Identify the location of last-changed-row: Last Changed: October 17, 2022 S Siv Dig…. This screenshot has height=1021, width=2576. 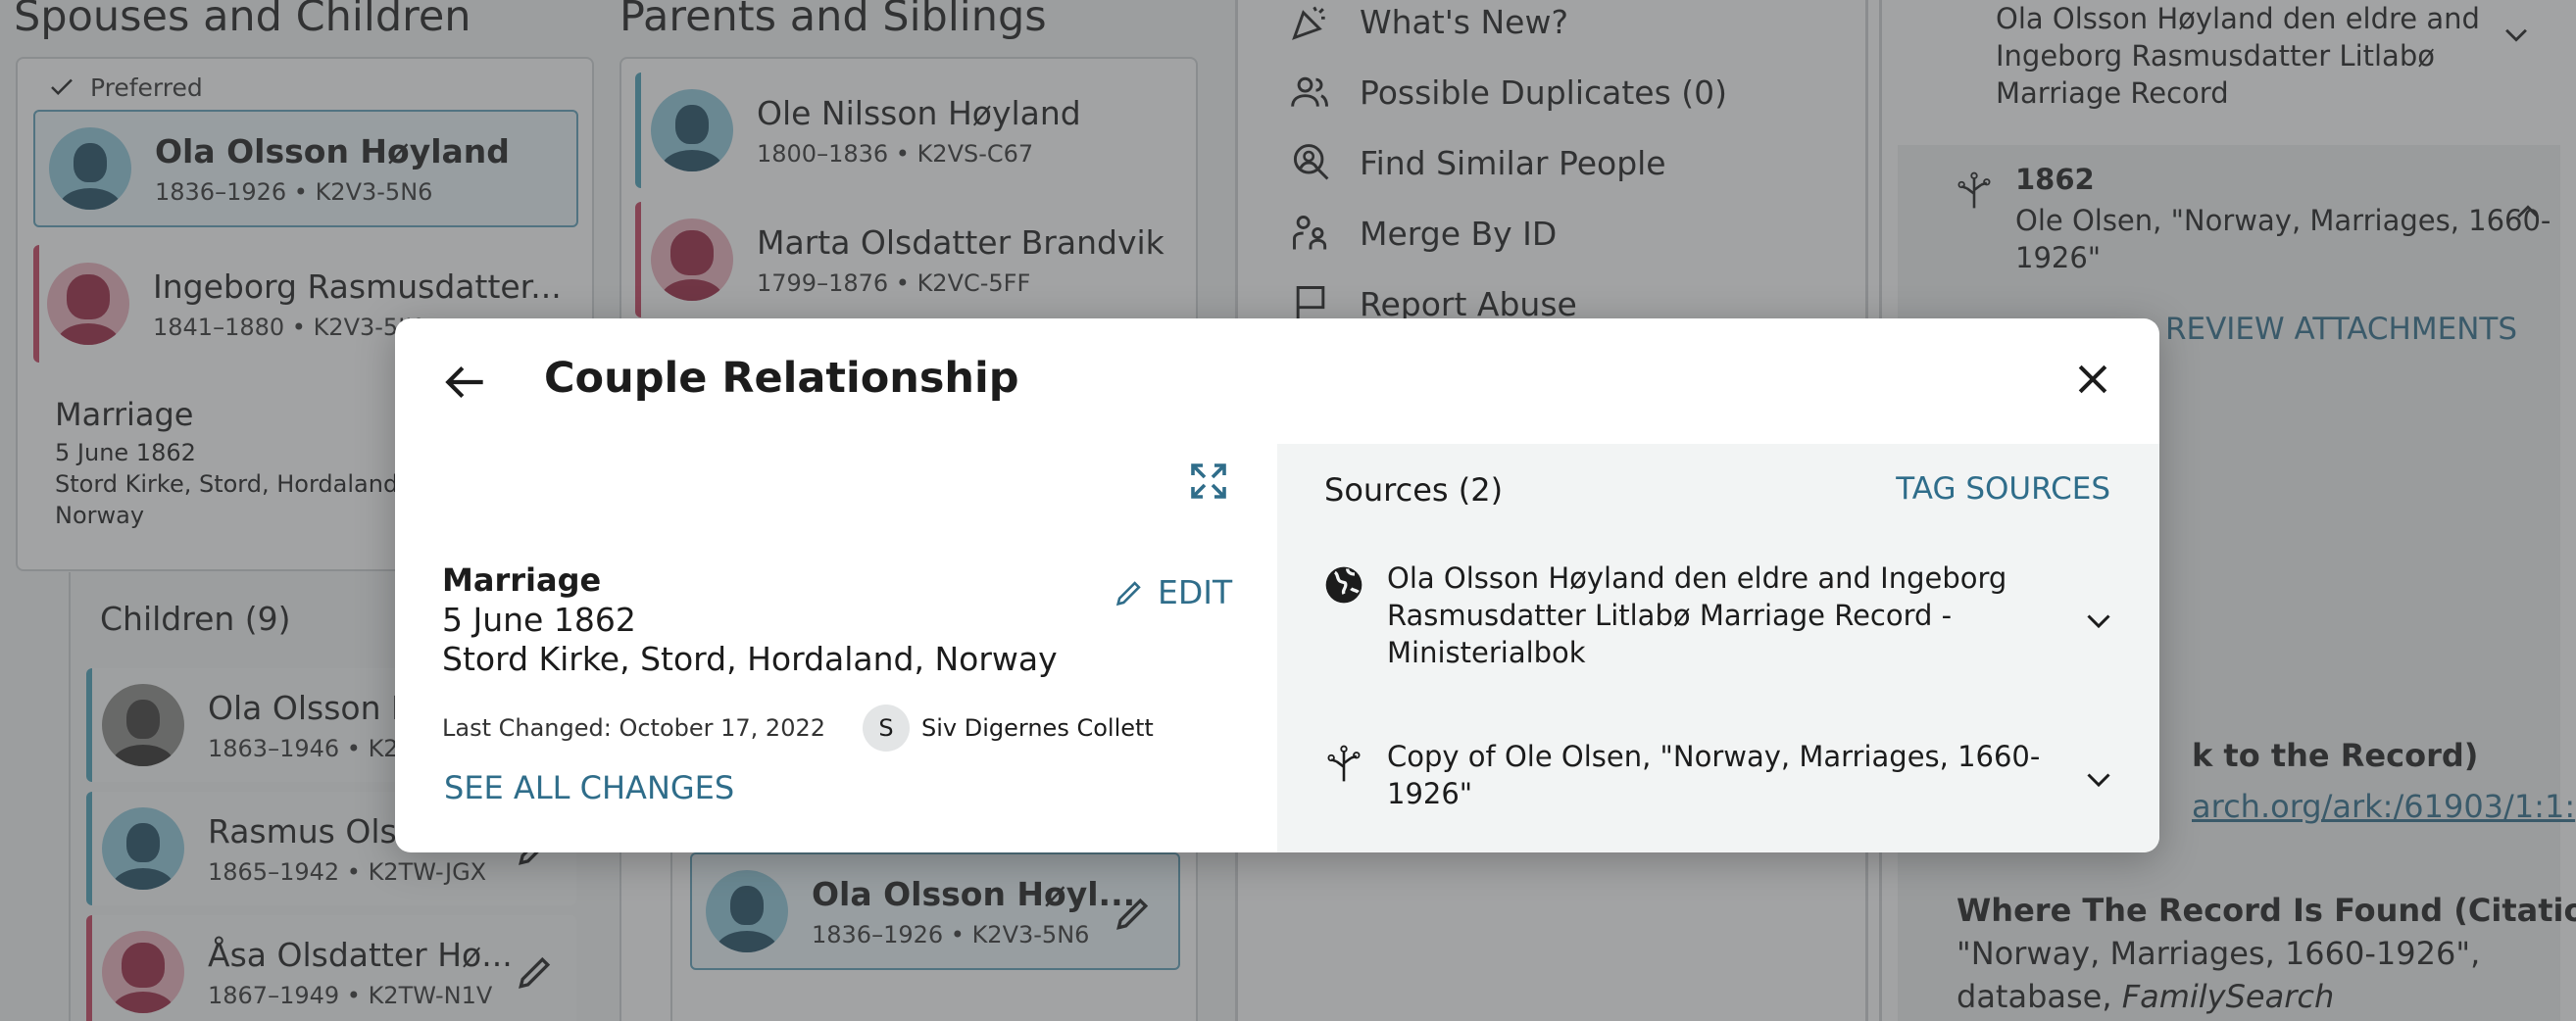
(798, 728).